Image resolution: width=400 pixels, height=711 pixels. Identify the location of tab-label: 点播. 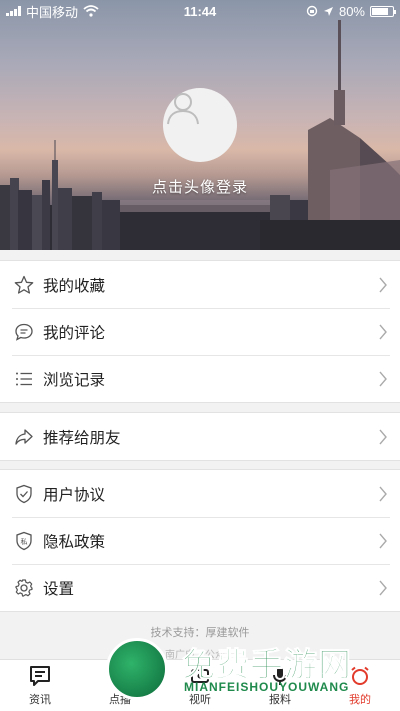
(120, 700).